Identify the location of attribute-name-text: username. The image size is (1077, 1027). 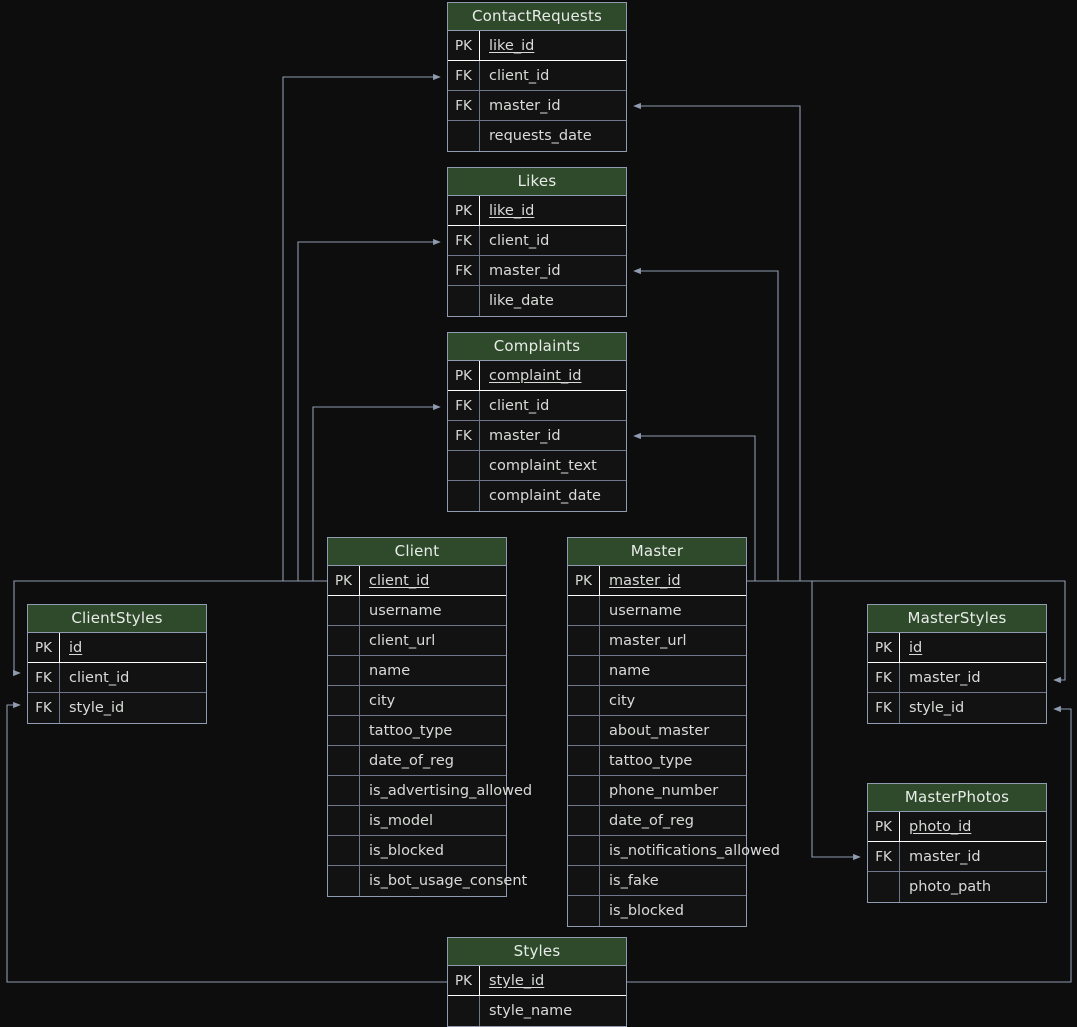
(405, 610).